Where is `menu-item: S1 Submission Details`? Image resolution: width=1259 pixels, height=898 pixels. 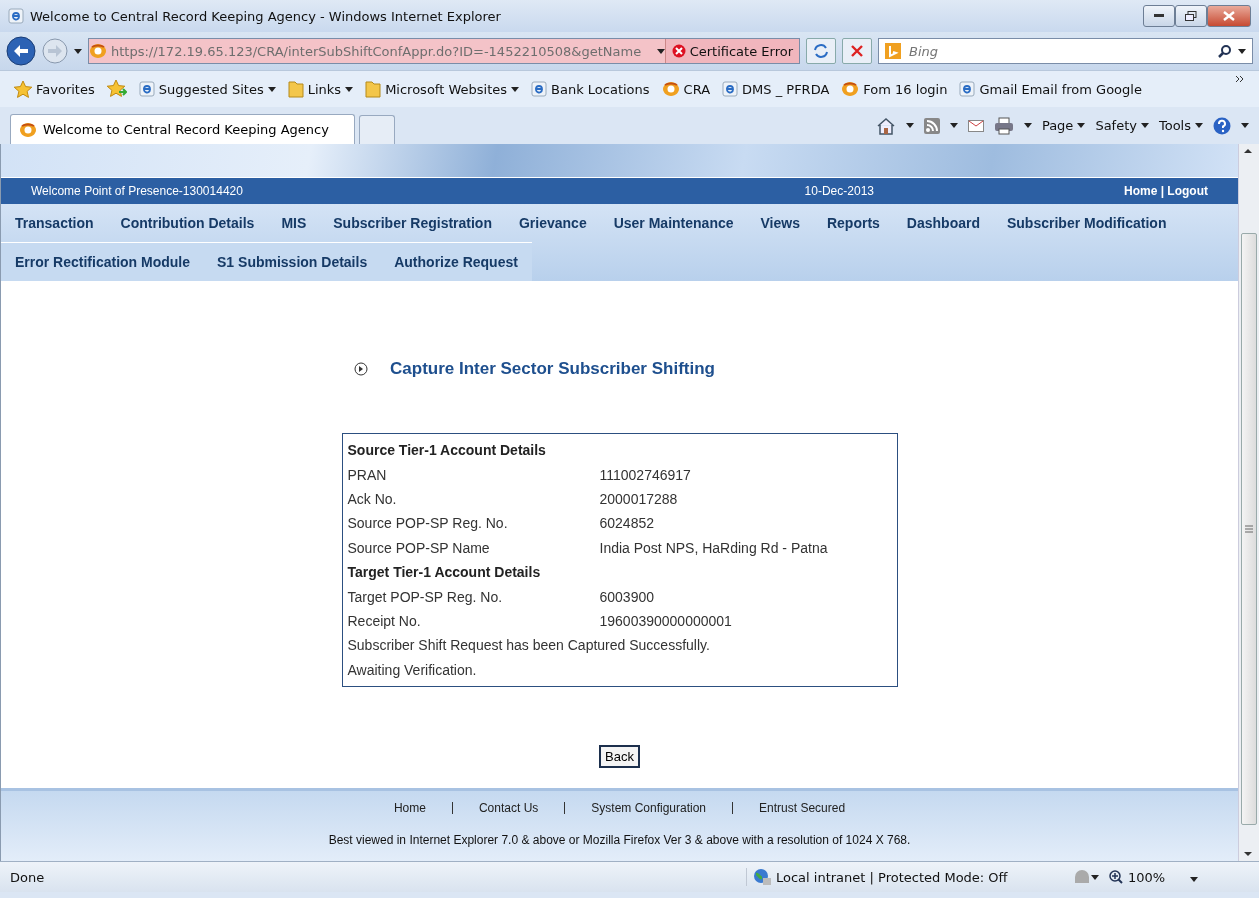
menu-item: S1 Submission Details is located at coordinates (292, 262).